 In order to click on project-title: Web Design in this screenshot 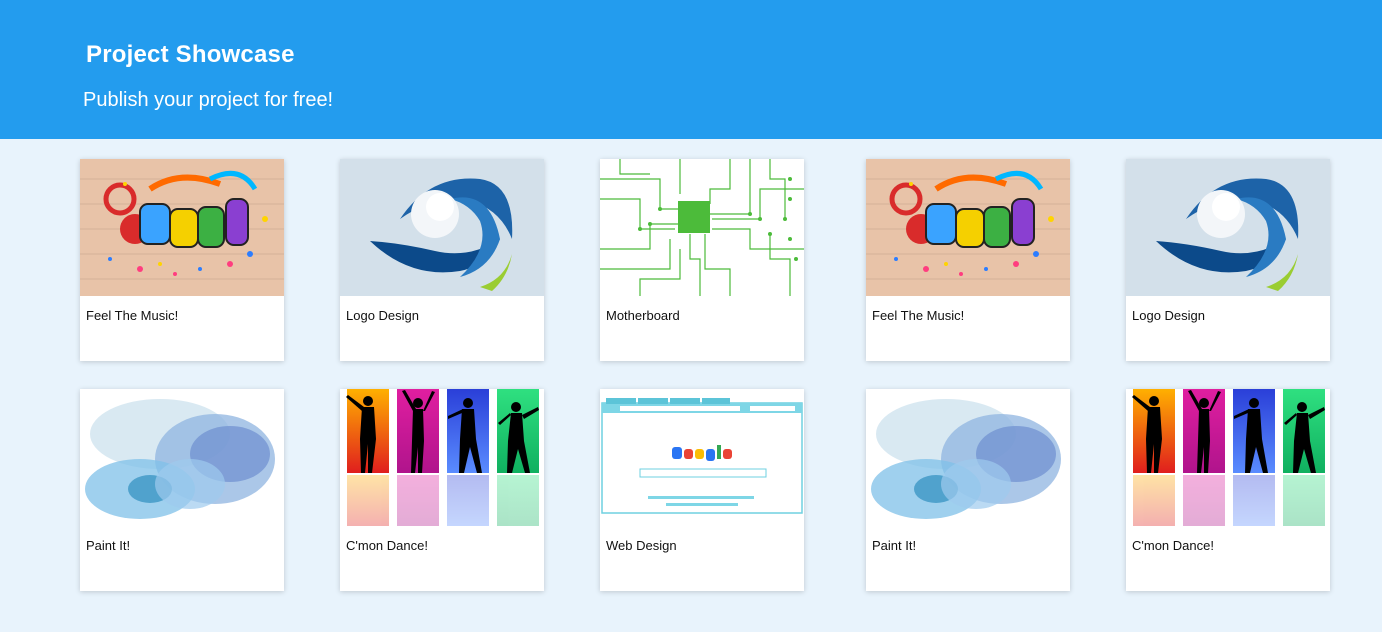, I will do `click(641, 545)`.